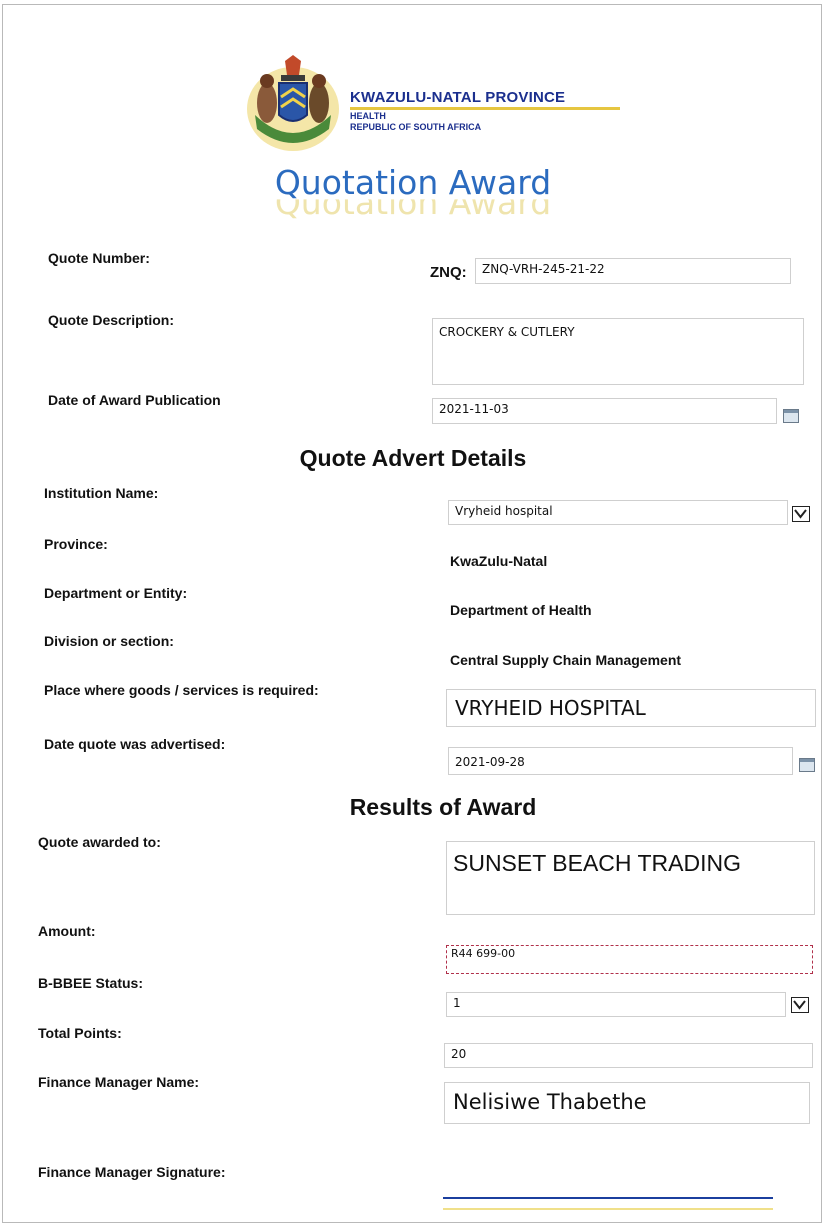 The image size is (826, 1227). Describe the element at coordinates (521, 610) in the screenshot. I see `department-value: Department of Health` at that location.